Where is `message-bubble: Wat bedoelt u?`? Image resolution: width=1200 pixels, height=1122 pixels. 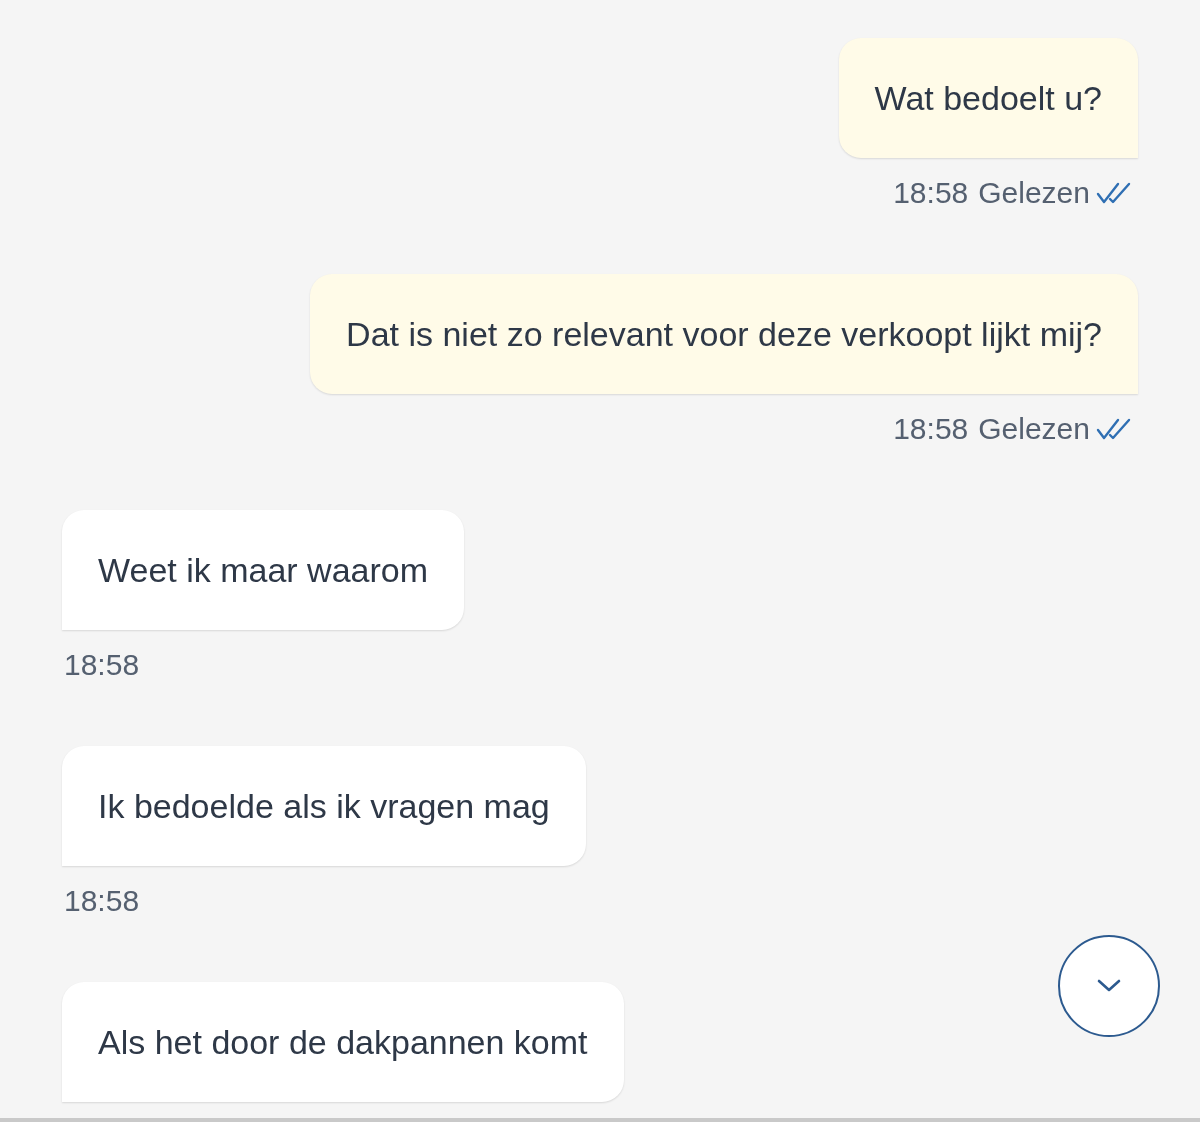
message-bubble: Wat bedoelt u? is located at coordinates (988, 98).